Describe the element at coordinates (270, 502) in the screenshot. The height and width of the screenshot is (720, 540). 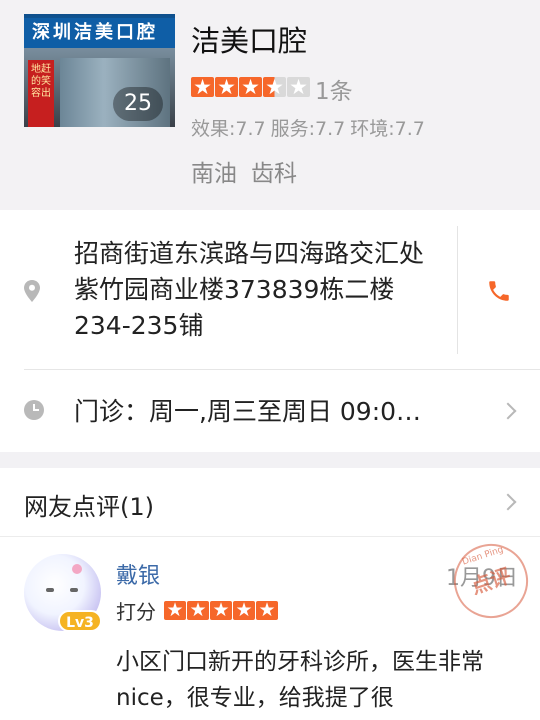
I see `reviews-header: 网友点评(1)` at that location.